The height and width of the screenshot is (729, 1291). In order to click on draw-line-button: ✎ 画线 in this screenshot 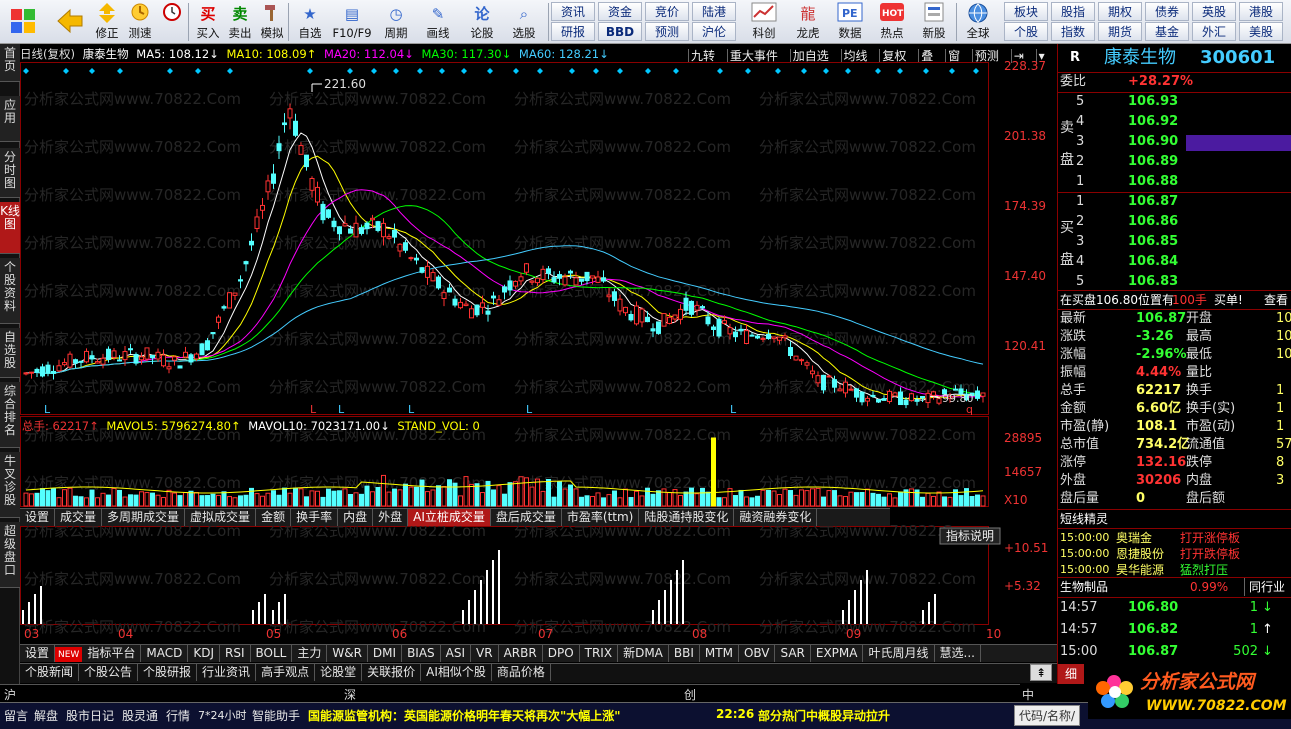, I will do `click(438, 22)`.